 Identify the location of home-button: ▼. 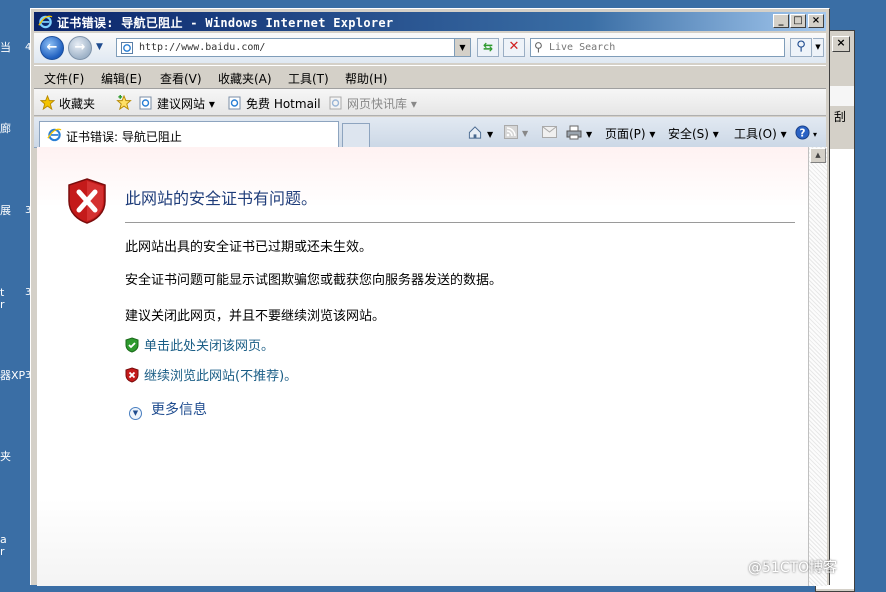
(480, 132).